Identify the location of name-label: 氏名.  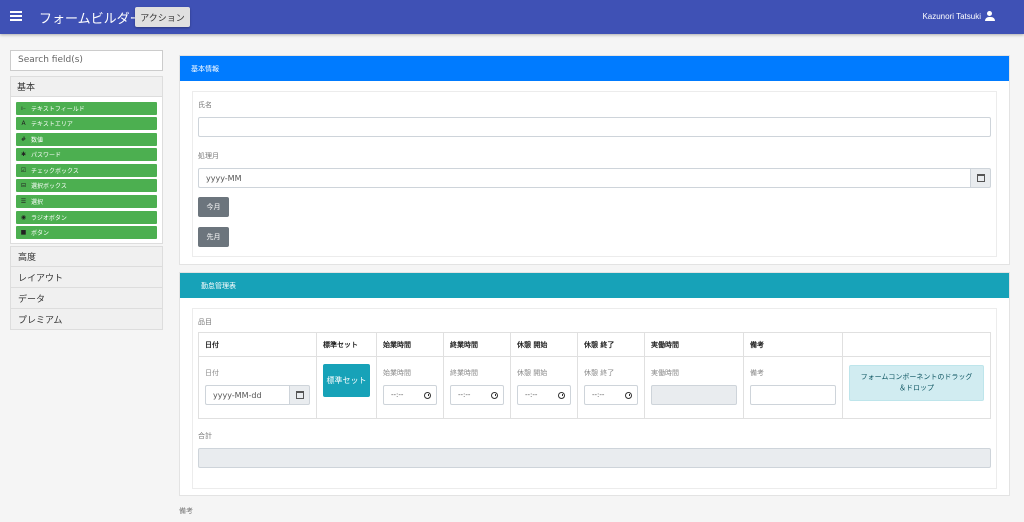
(205, 105).